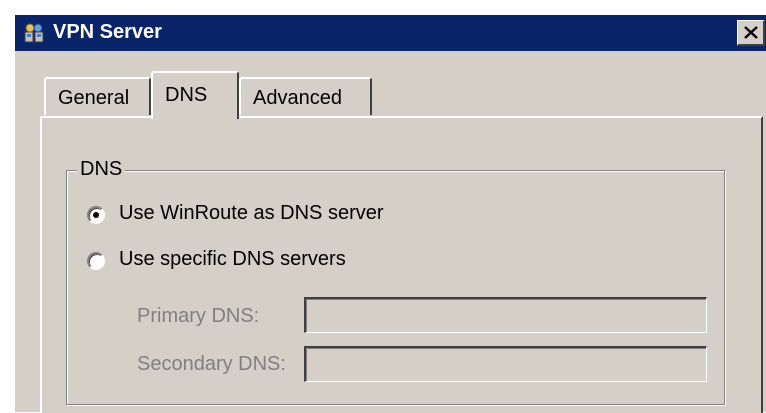 Image resolution: width=766 pixels, height=413 pixels. Describe the element at coordinates (211, 364) in the screenshot. I see `secondary-dns-label: Secondary DNS:` at that location.